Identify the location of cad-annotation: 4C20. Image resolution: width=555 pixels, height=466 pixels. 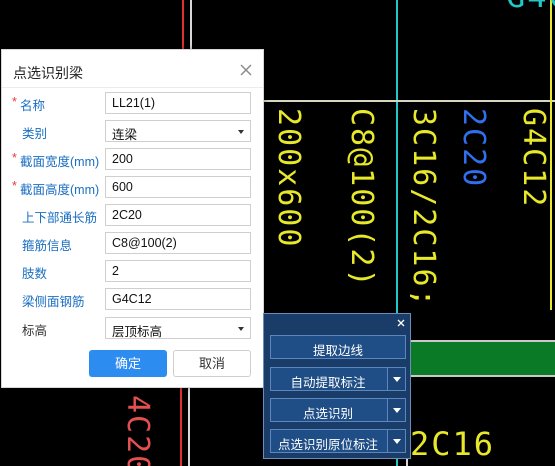
(137, 430).